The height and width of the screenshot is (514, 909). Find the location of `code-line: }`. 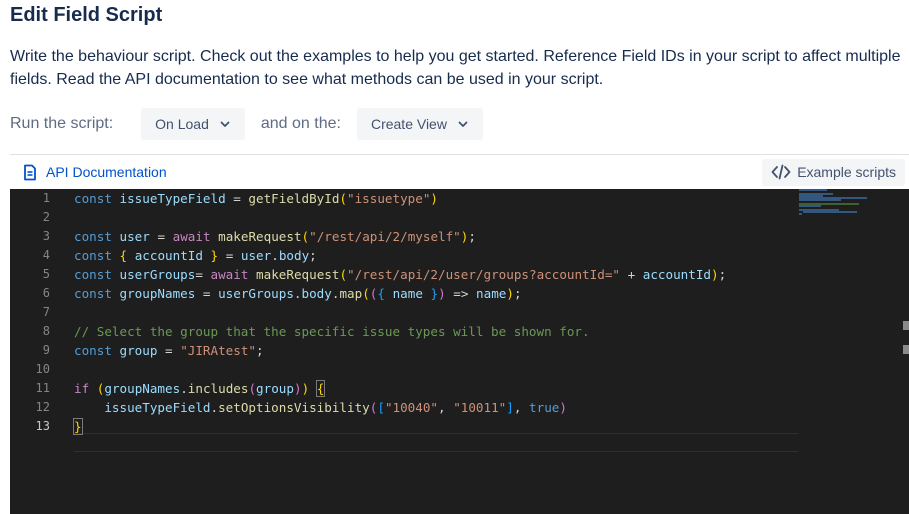

code-line: } is located at coordinates (78, 426).